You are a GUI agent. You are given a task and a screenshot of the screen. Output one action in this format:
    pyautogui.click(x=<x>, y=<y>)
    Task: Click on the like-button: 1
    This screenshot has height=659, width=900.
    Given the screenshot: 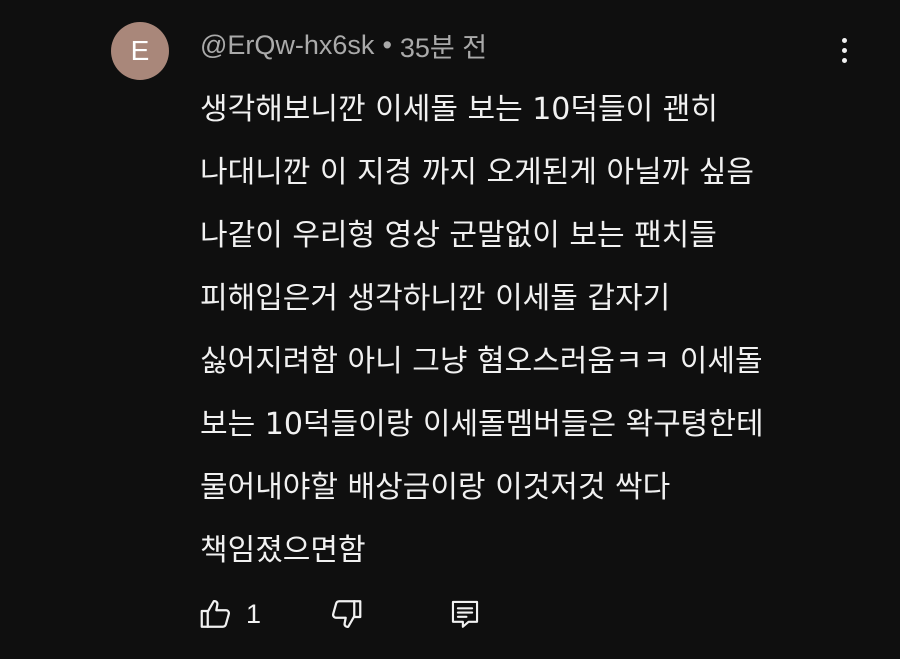 What is the action you would take?
    pyautogui.click(x=229, y=614)
    